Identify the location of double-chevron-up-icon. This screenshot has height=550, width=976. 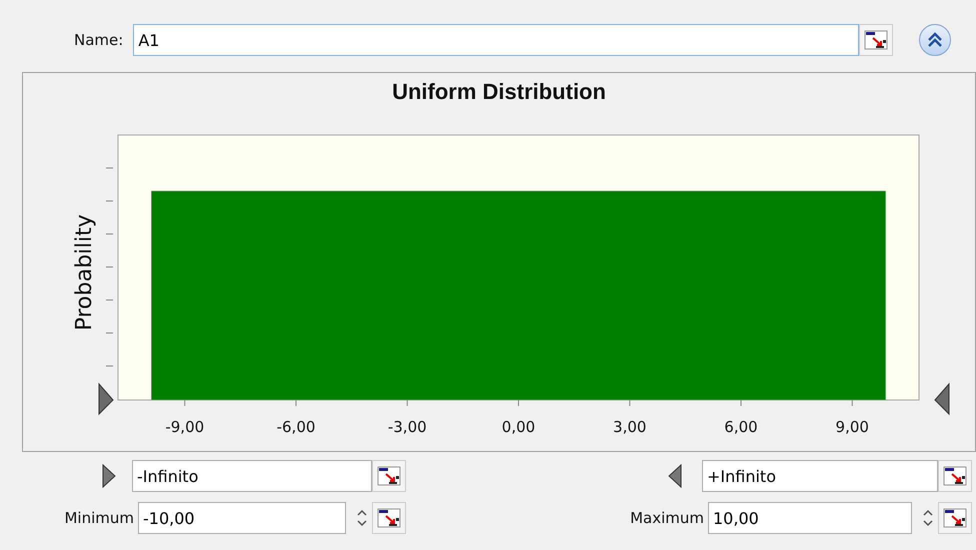
(935, 40).